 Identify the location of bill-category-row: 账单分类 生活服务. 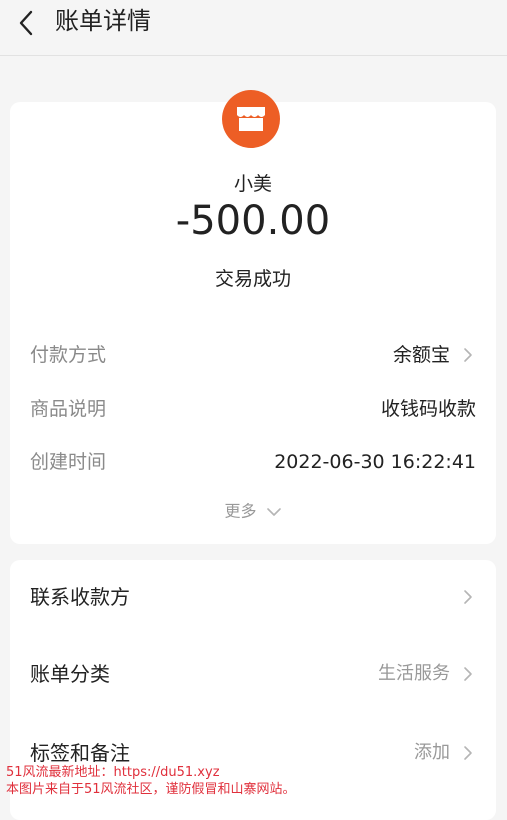
(253, 674).